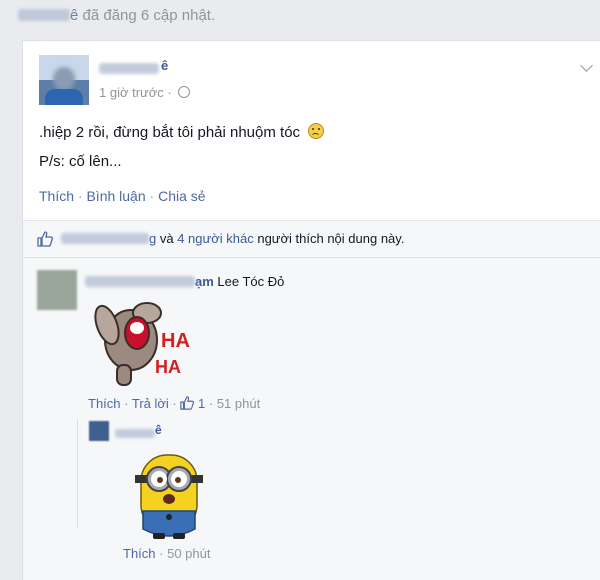 This screenshot has height=580, width=600. Describe the element at coordinates (115, 196) in the screenshot. I see `comment-link: Bình luận` at that location.